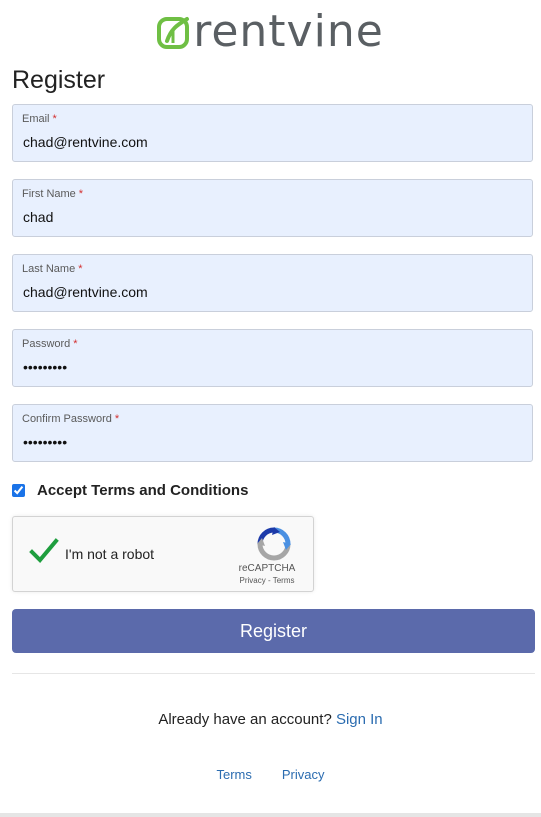  I want to click on brand-name: rentvine, so click(288, 31).